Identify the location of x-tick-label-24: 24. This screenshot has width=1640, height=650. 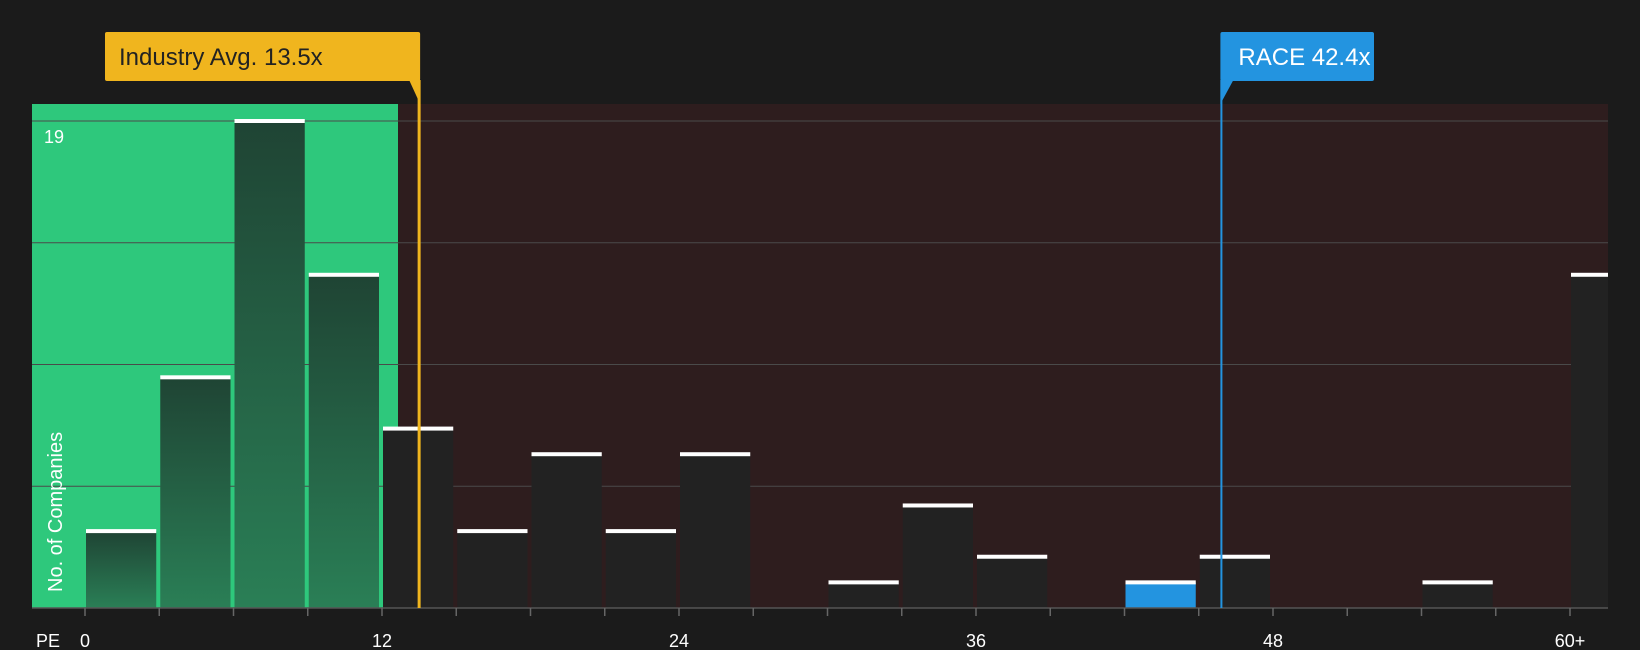
(679, 640).